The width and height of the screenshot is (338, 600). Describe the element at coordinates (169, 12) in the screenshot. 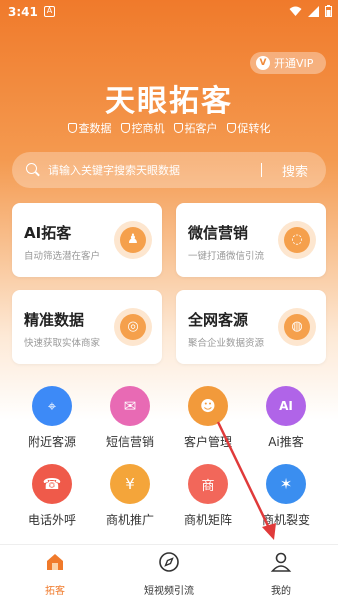

I see `status-bar: 3:41 A` at that location.